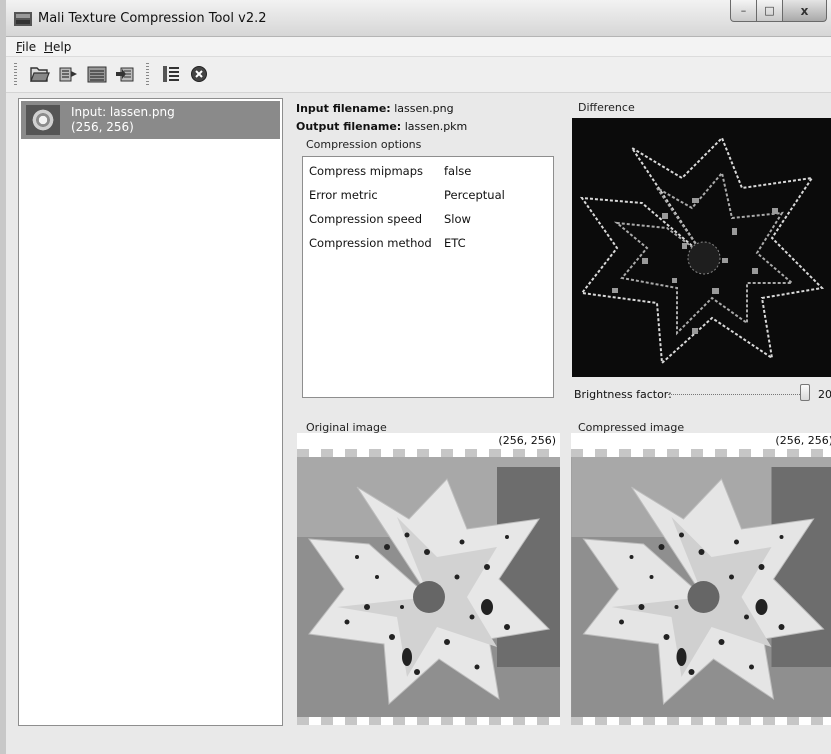  I want to click on original-image, so click(428, 587).